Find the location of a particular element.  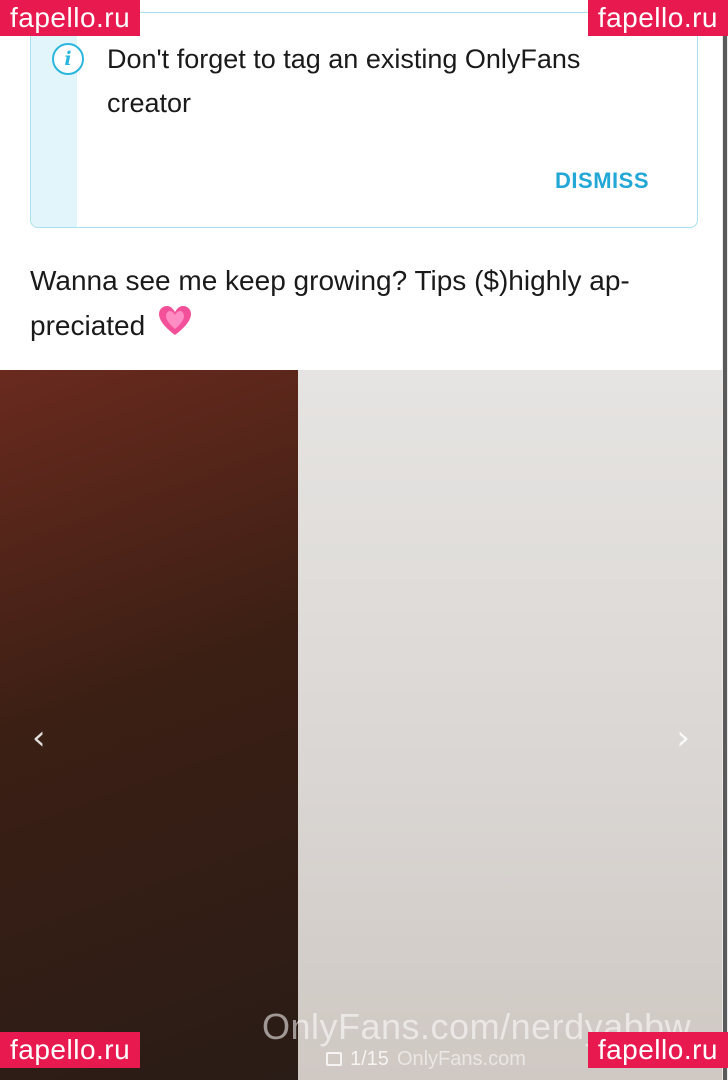

scrollbar is located at coordinates (725, 540).